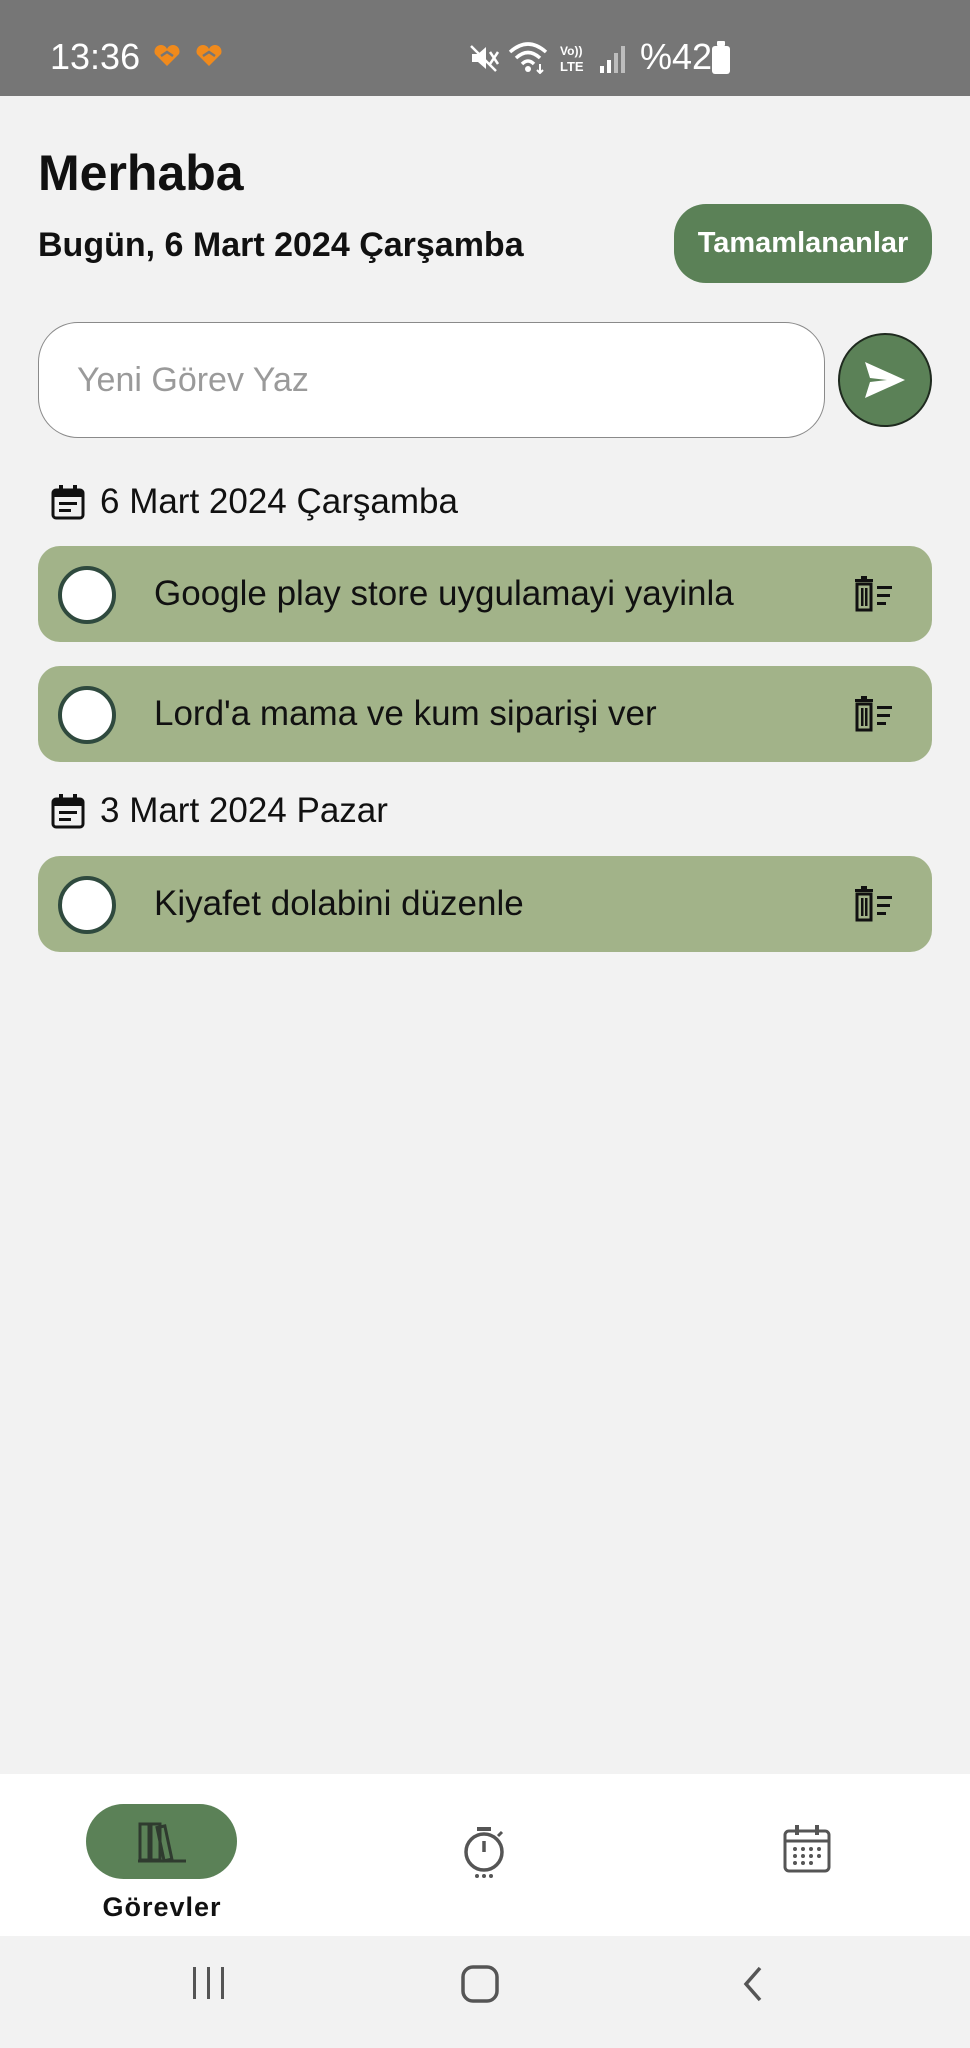 The height and width of the screenshot is (2048, 970). Describe the element at coordinates (572, 66) in the screenshot. I see `svg-text: LTE` at that location.